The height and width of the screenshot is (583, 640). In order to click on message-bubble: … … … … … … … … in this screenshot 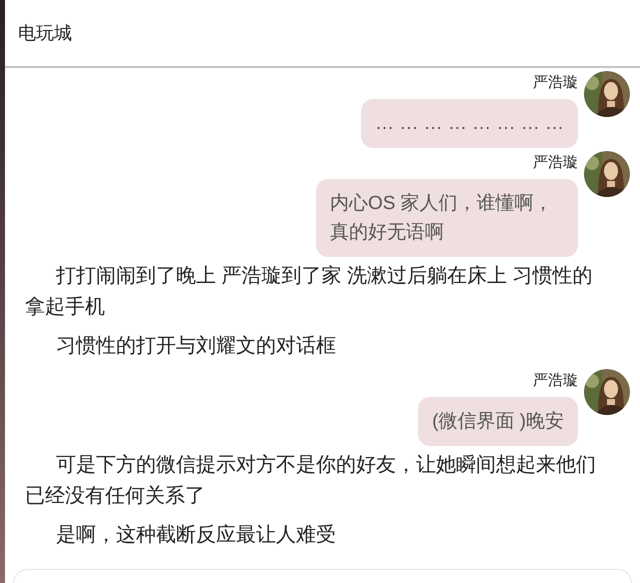, I will do `click(469, 123)`.